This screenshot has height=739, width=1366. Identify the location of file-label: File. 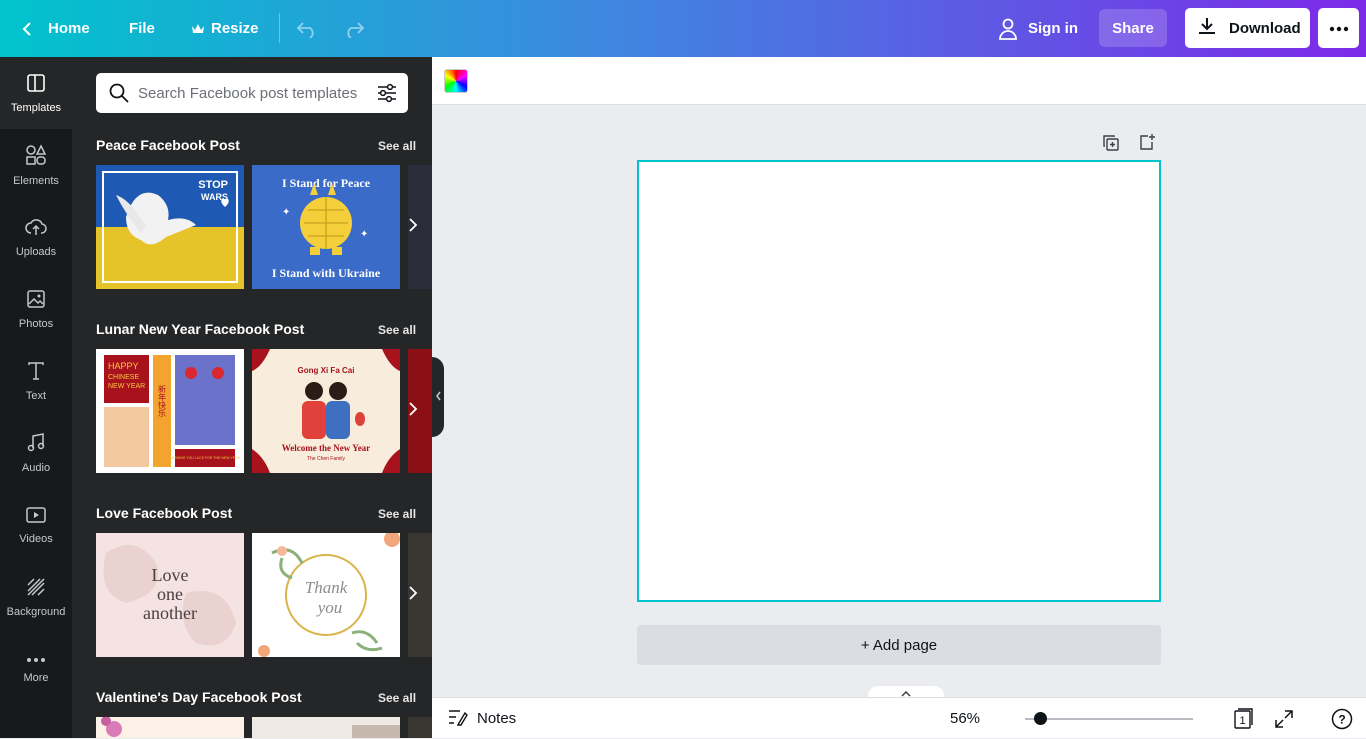
(142, 28).